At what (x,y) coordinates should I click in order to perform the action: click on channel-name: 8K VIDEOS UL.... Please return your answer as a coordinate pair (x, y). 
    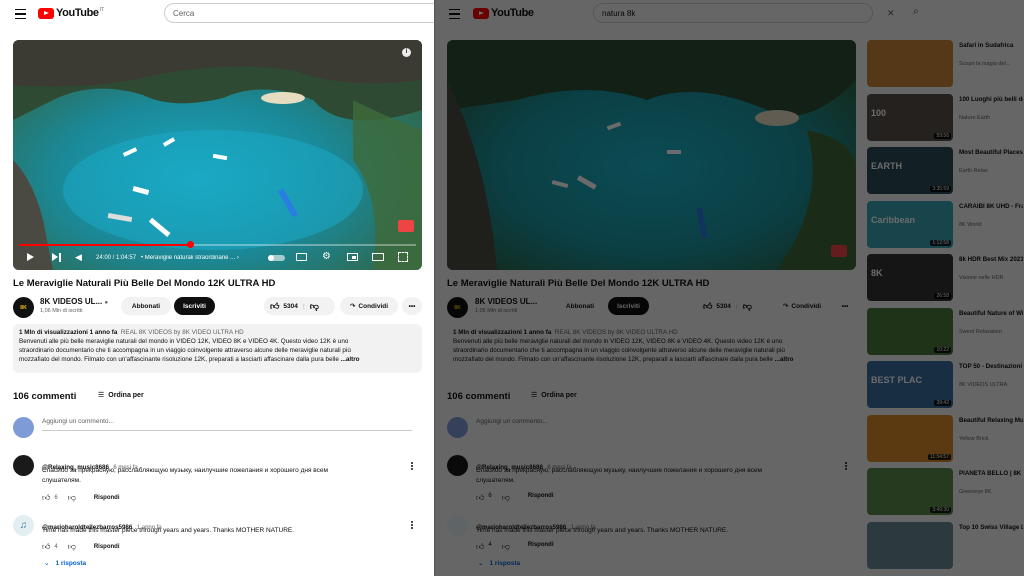
    Looking at the image, I should click on (506, 301).